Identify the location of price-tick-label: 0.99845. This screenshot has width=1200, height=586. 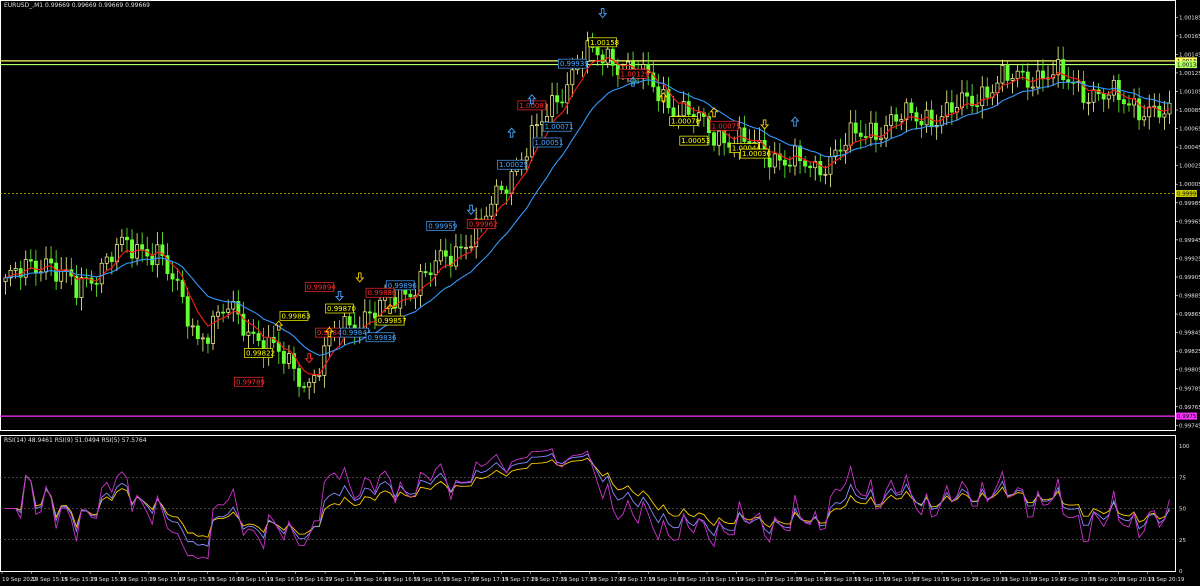
(1189, 334).